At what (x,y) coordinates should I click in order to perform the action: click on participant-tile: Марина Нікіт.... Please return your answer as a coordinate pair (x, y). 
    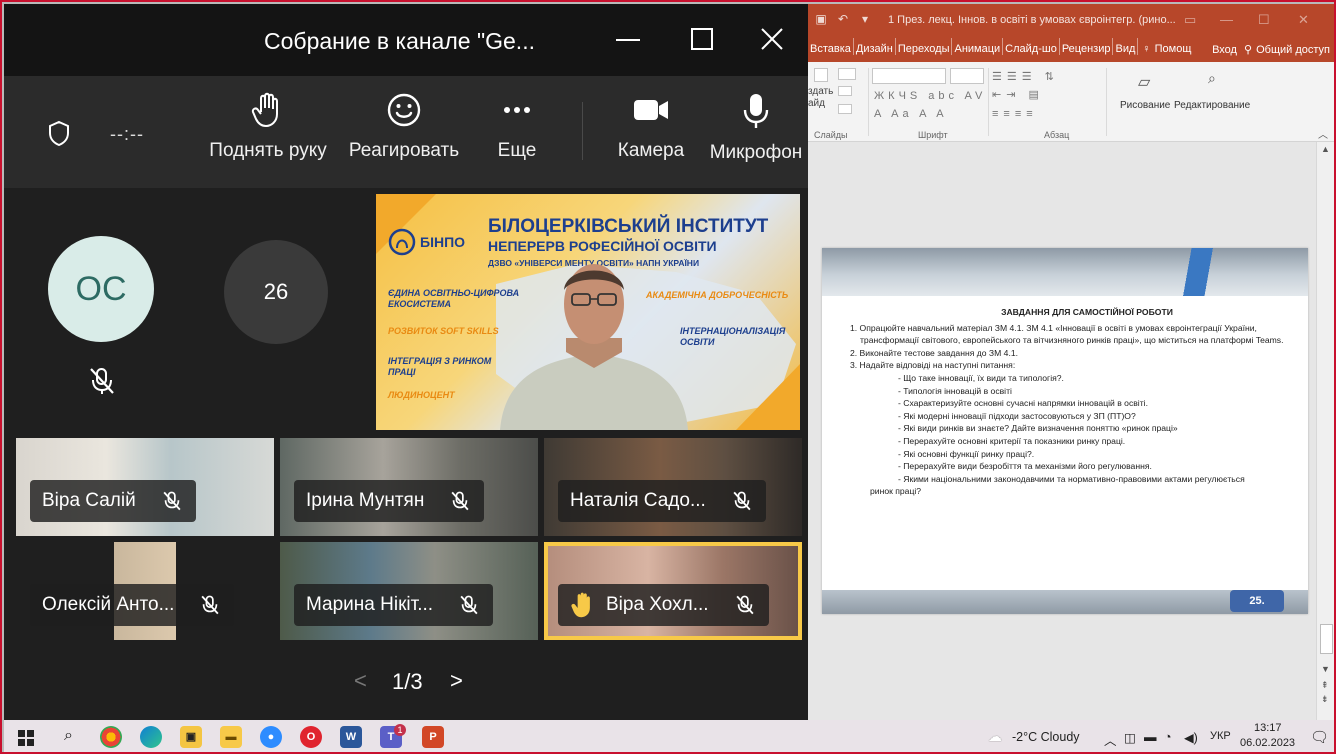
    Looking at the image, I should click on (409, 591).